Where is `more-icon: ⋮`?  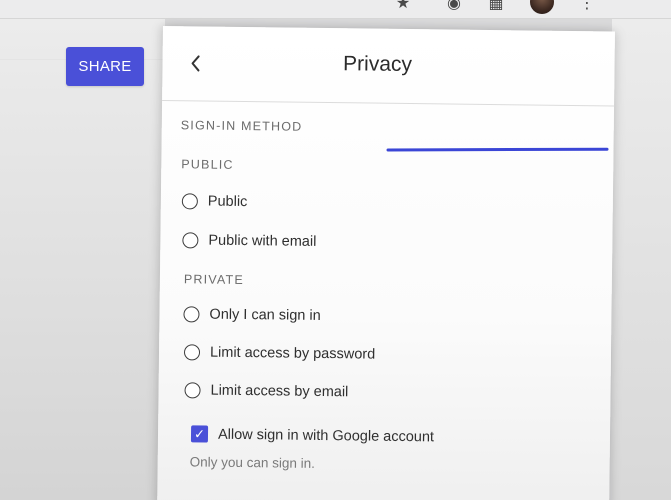 more-icon: ⋮ is located at coordinates (587, 6).